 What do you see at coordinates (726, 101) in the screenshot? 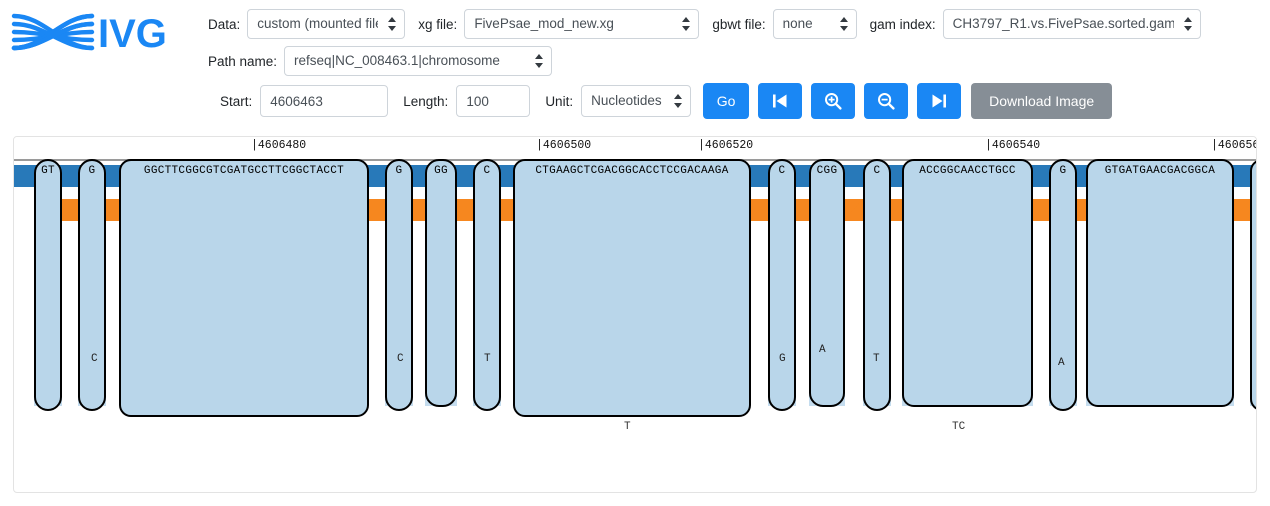
I see `go-button: Go` at bounding box center [726, 101].